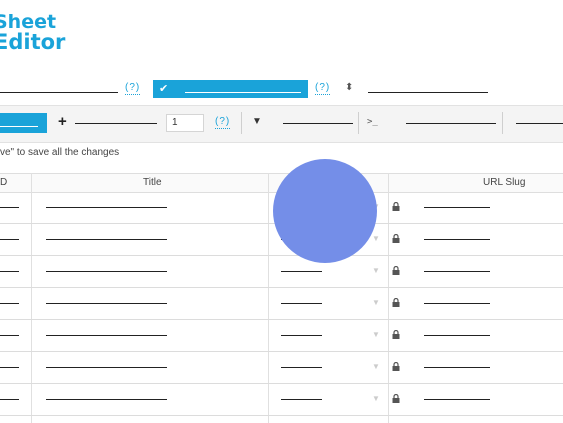  Describe the element at coordinates (23, 123) in the screenshot. I see `toolbar-primary-button` at that location.